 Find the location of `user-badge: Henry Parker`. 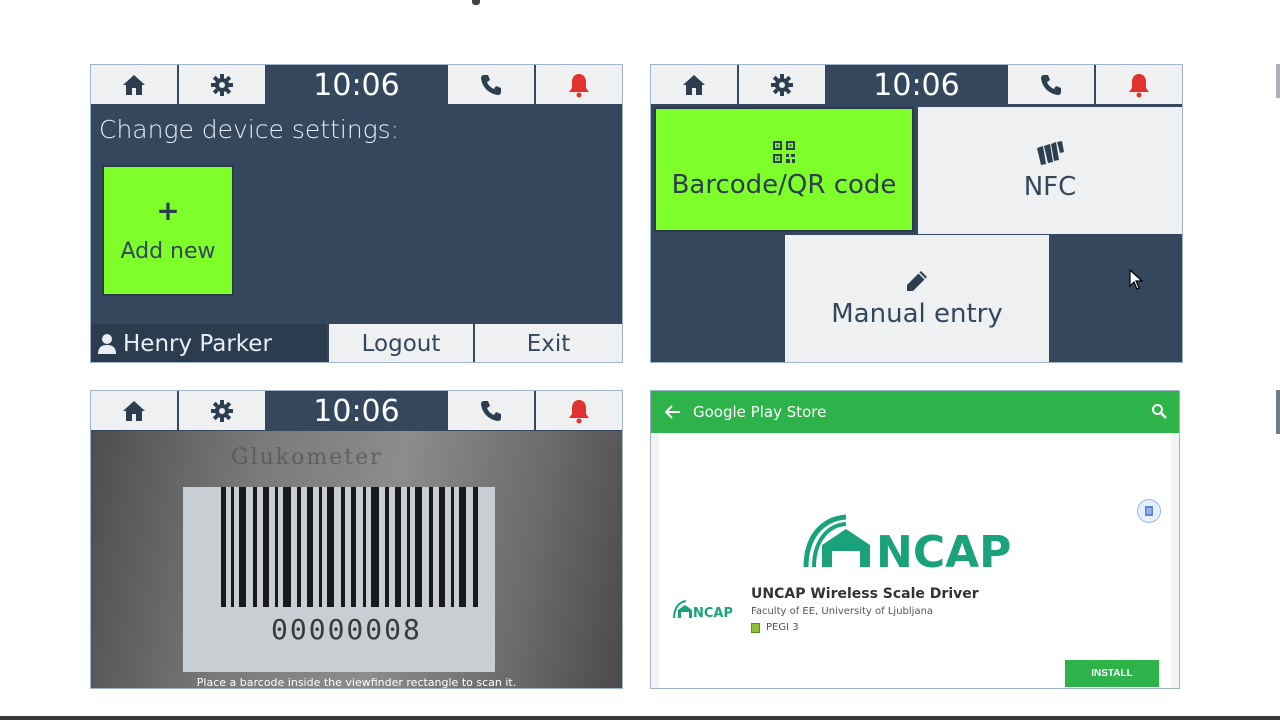

user-badge: Henry Parker is located at coordinates (209, 343).